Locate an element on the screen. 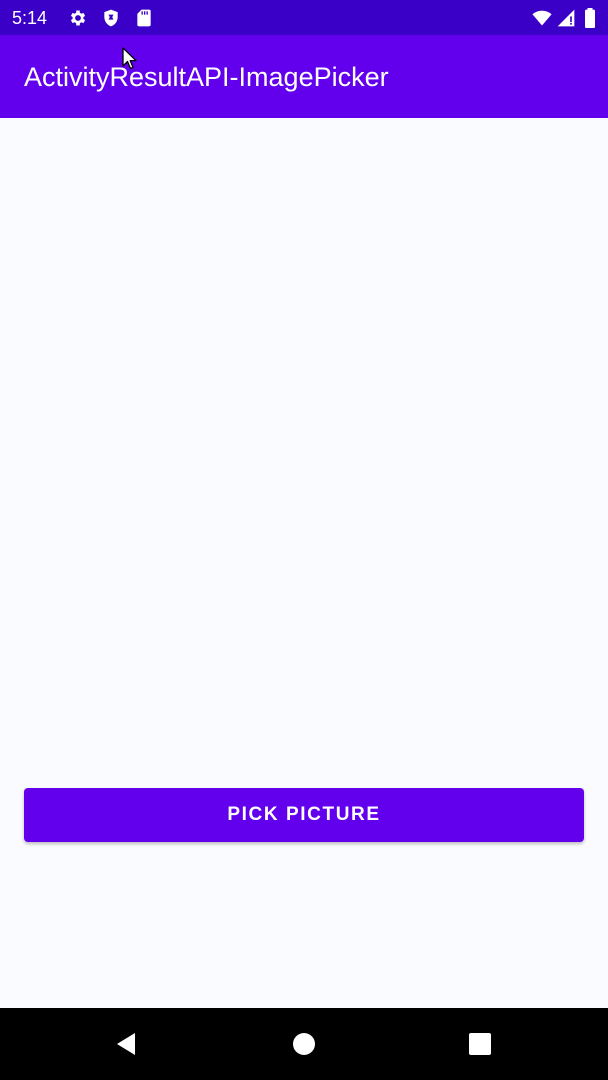  back-icon is located at coordinates (127, 1044).